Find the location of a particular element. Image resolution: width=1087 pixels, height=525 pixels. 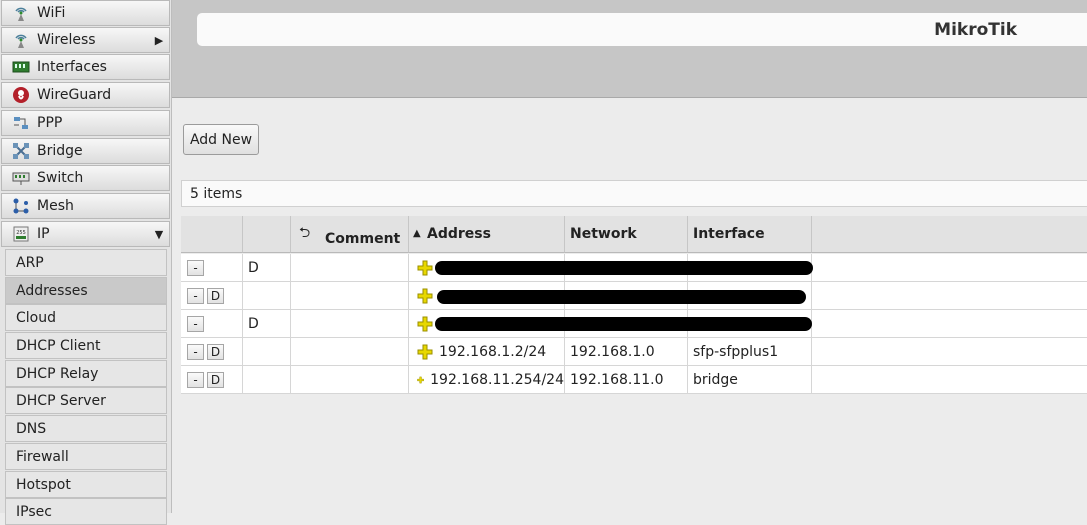

menu-item-ppp: PPP is located at coordinates (85, 123).